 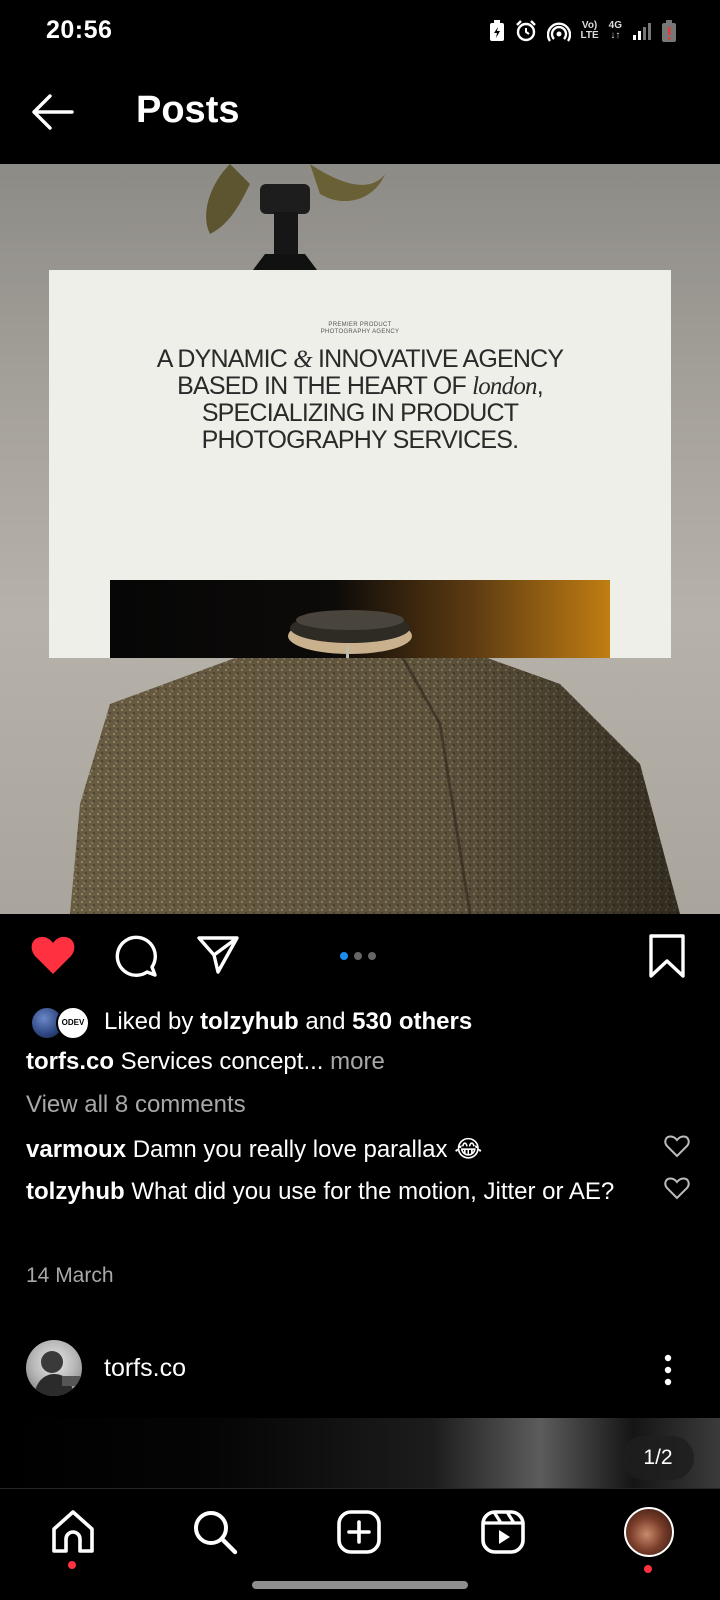 What do you see at coordinates (70, 1275) in the screenshot?
I see `post-date: 14 March` at bounding box center [70, 1275].